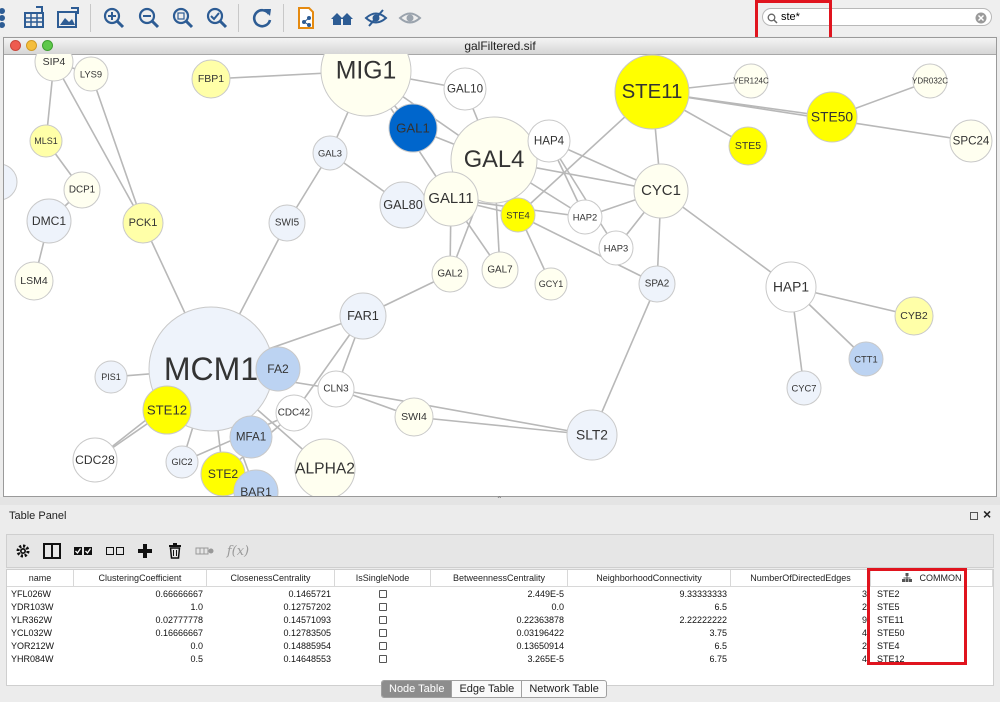 The height and width of the screenshot is (702, 1000). What do you see at coordinates (140, 620) in the screenshot?
I see `cell-clustering-coefficient: 0.02777778` at bounding box center [140, 620].